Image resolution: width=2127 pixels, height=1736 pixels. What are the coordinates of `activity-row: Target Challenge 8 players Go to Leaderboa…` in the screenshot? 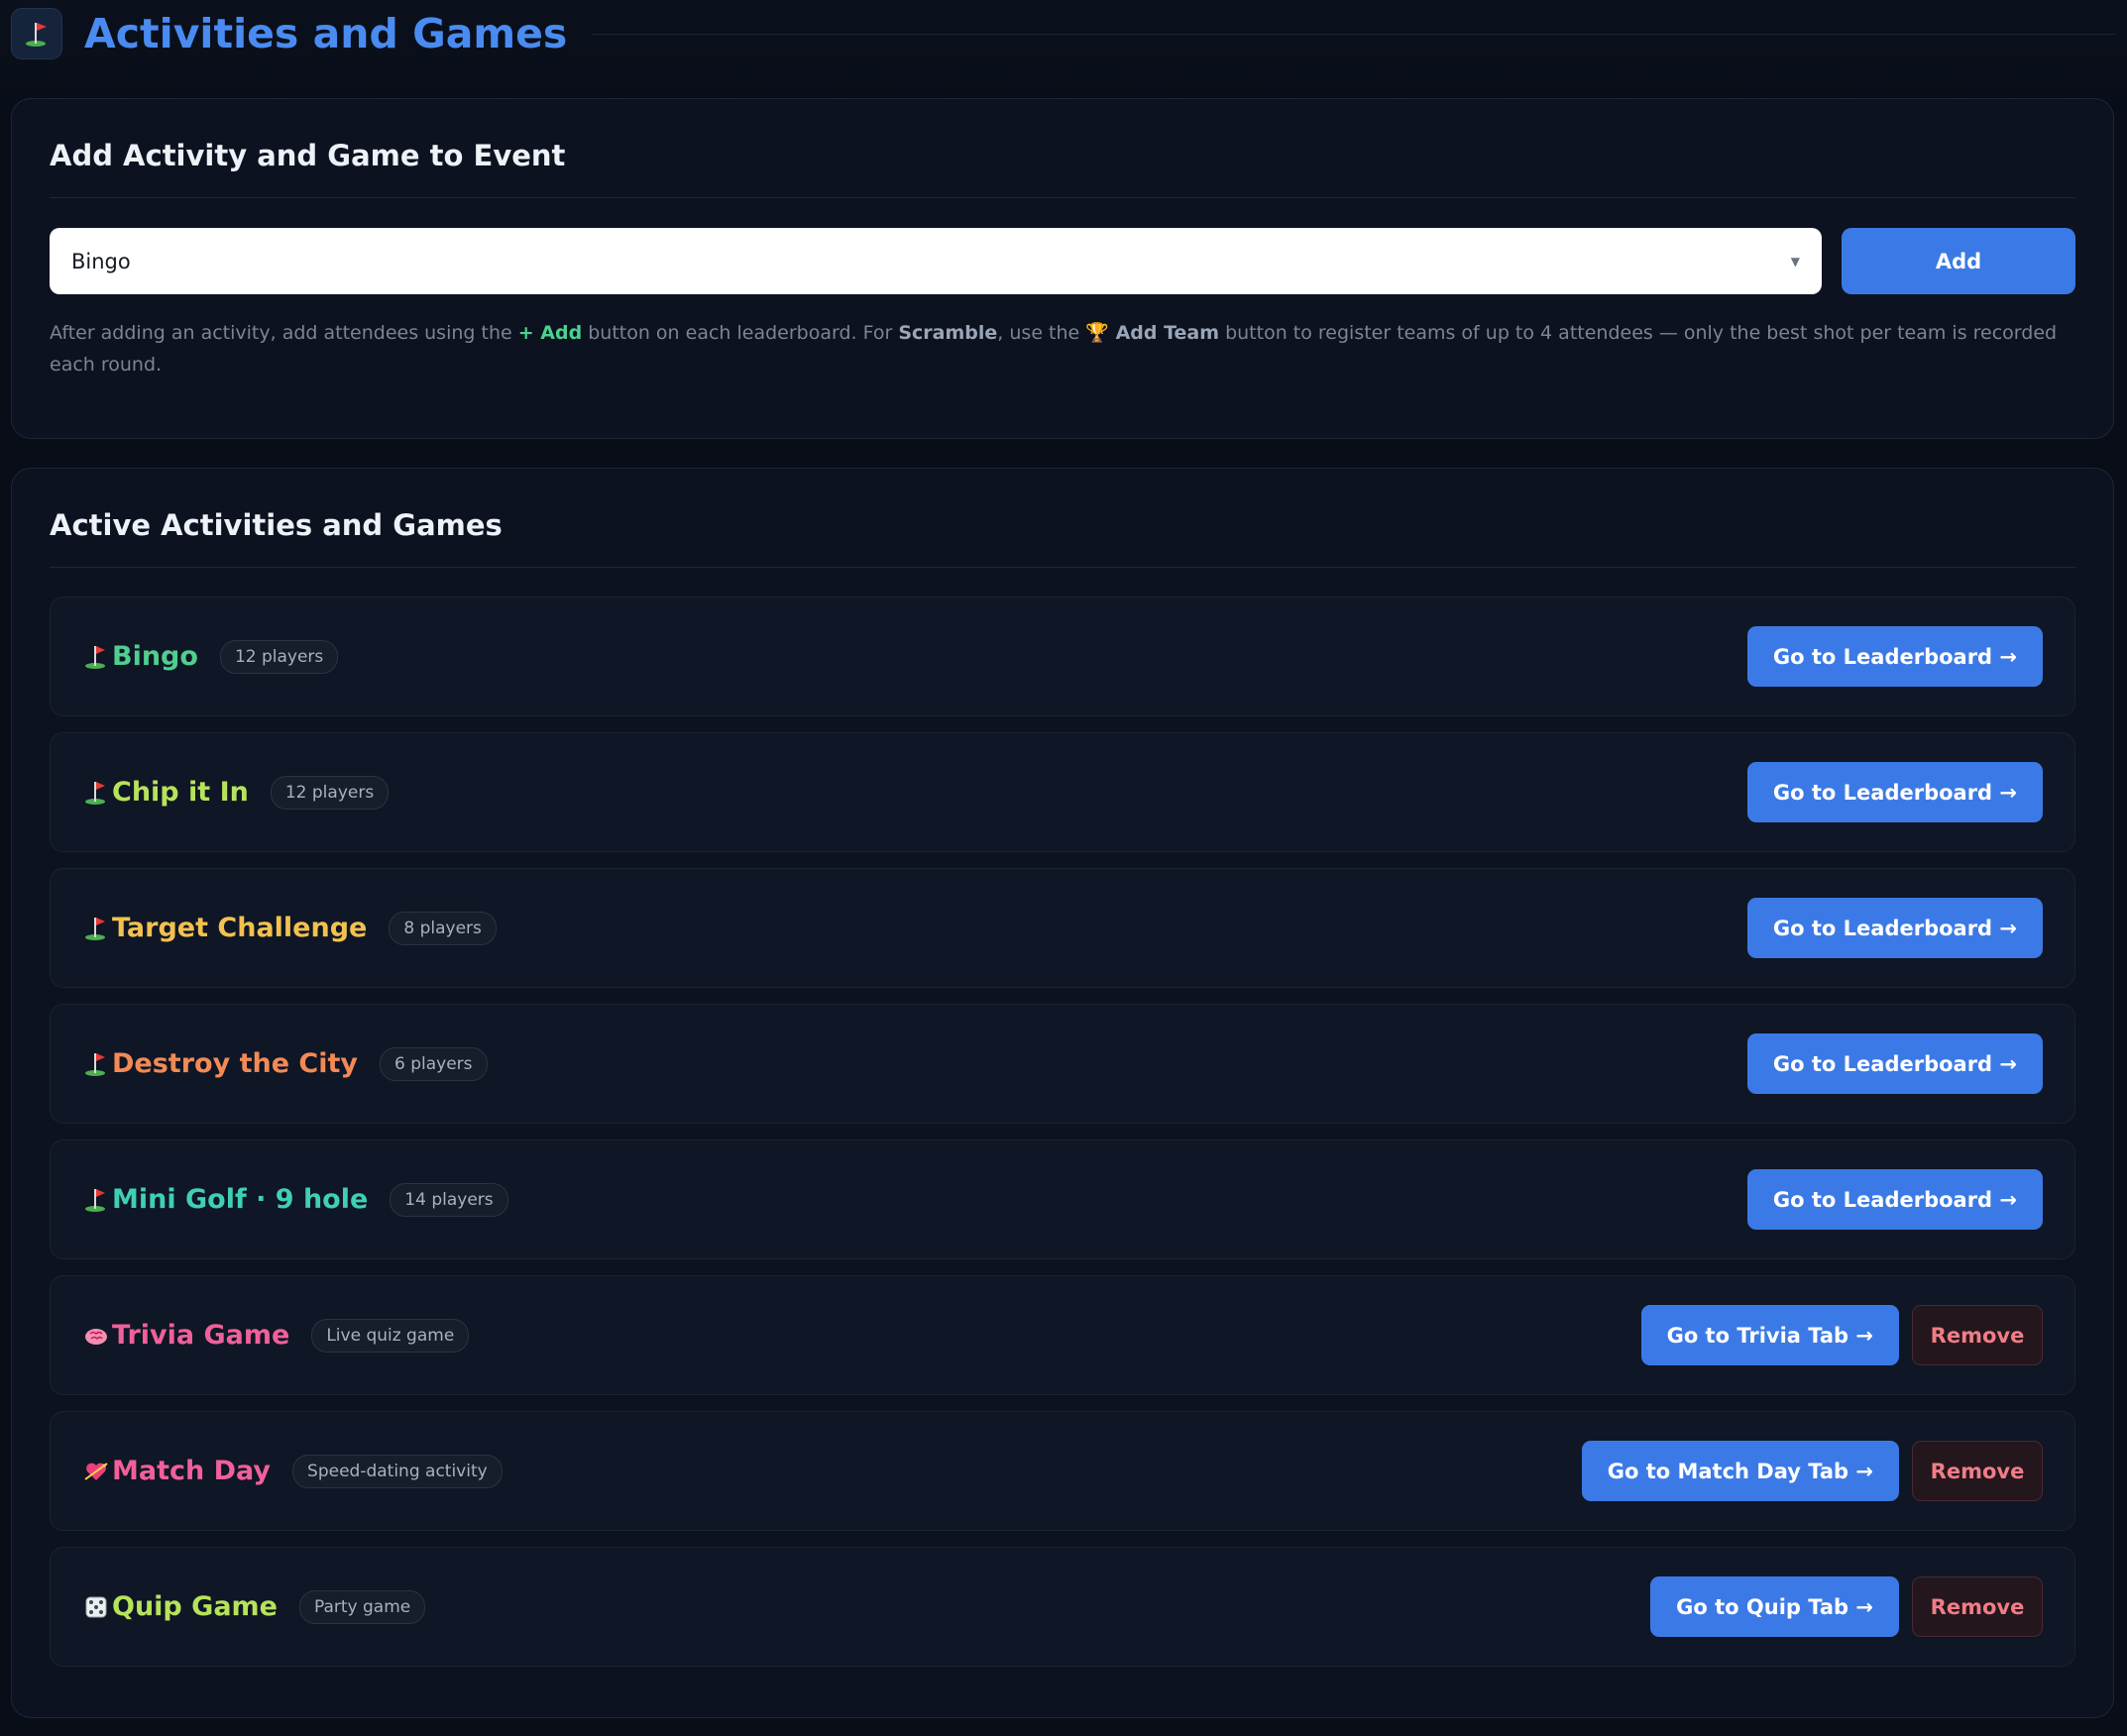 It's located at (1062, 928).